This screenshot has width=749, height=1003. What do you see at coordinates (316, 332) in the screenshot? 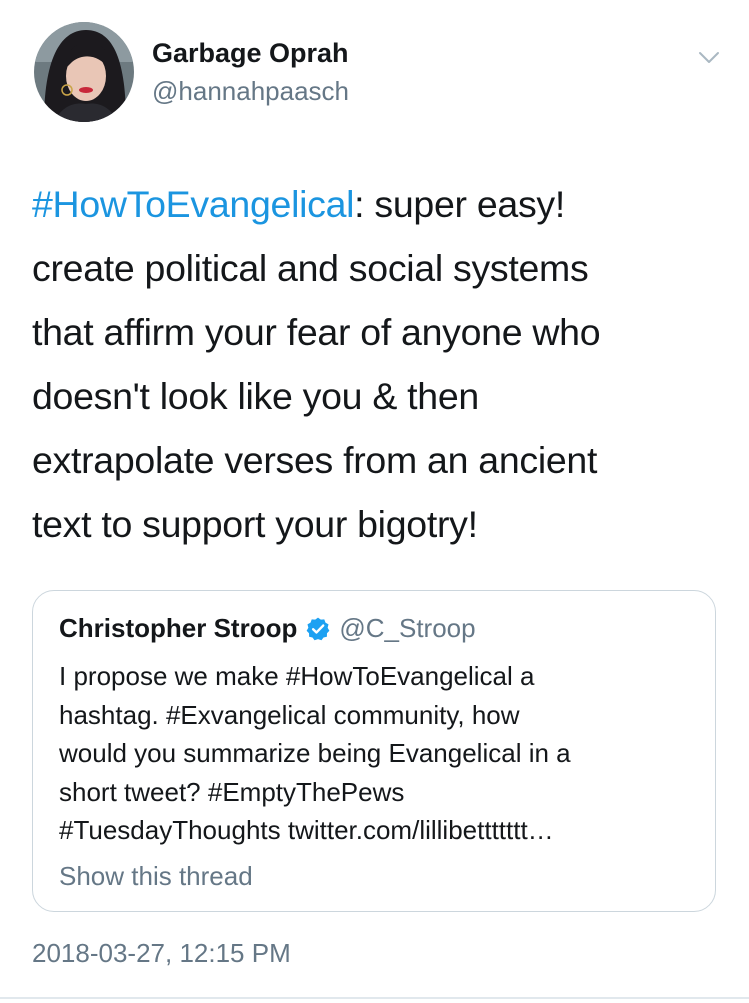
I see `tweet-line: that affirm your fear of anyone who` at bounding box center [316, 332].